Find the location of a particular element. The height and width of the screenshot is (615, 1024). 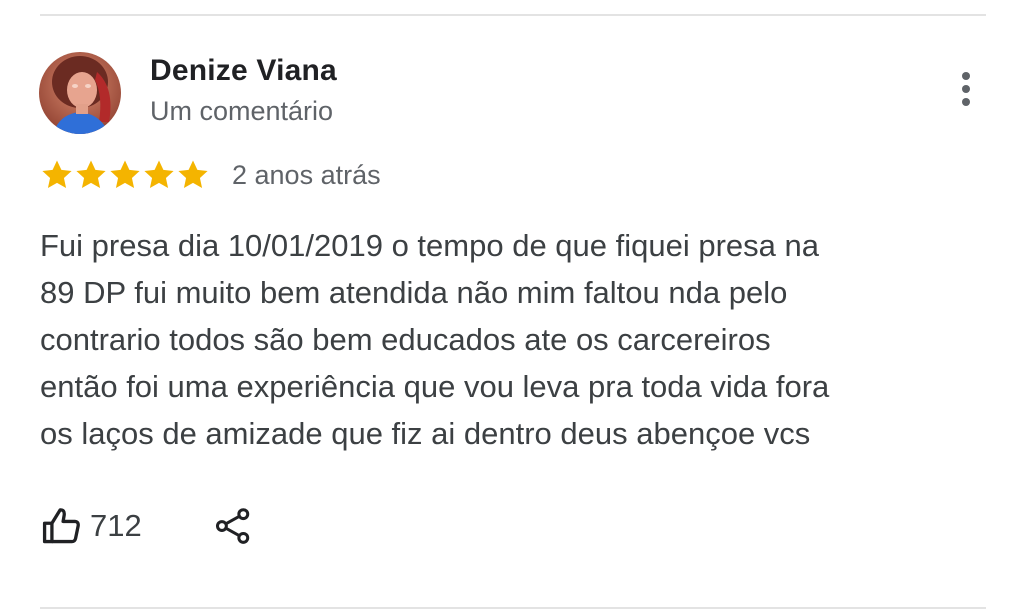

review-time: 2 anos atrás is located at coordinates (306, 174).